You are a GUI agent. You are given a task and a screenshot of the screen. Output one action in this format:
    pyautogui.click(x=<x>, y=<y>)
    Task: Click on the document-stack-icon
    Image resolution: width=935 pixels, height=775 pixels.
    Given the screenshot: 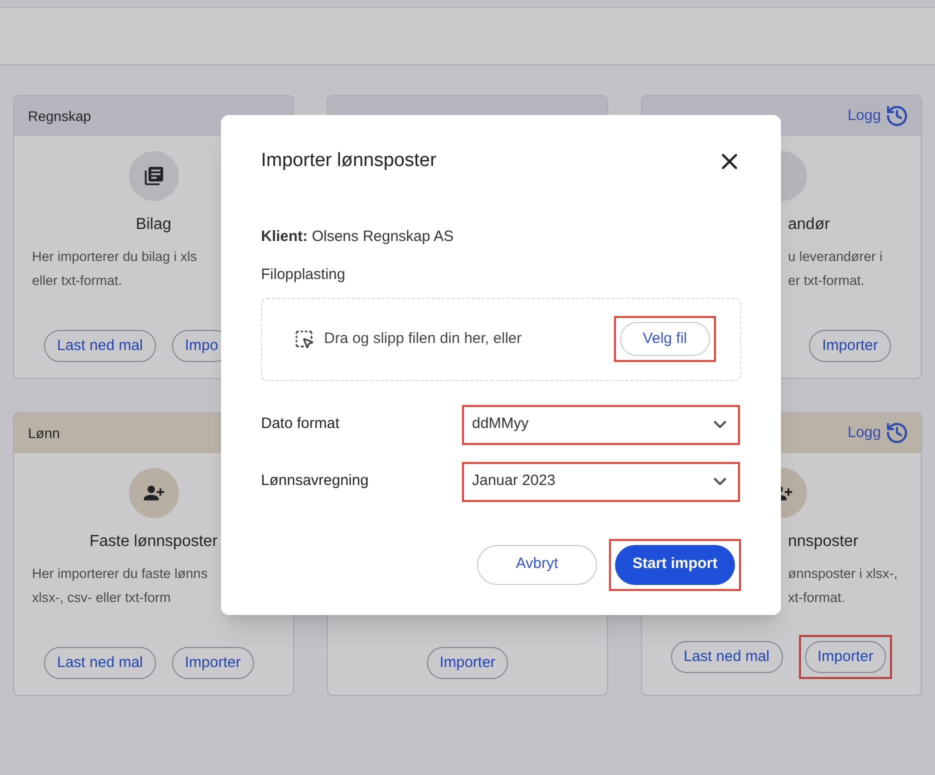 What is the action you would take?
    pyautogui.click(x=153, y=176)
    